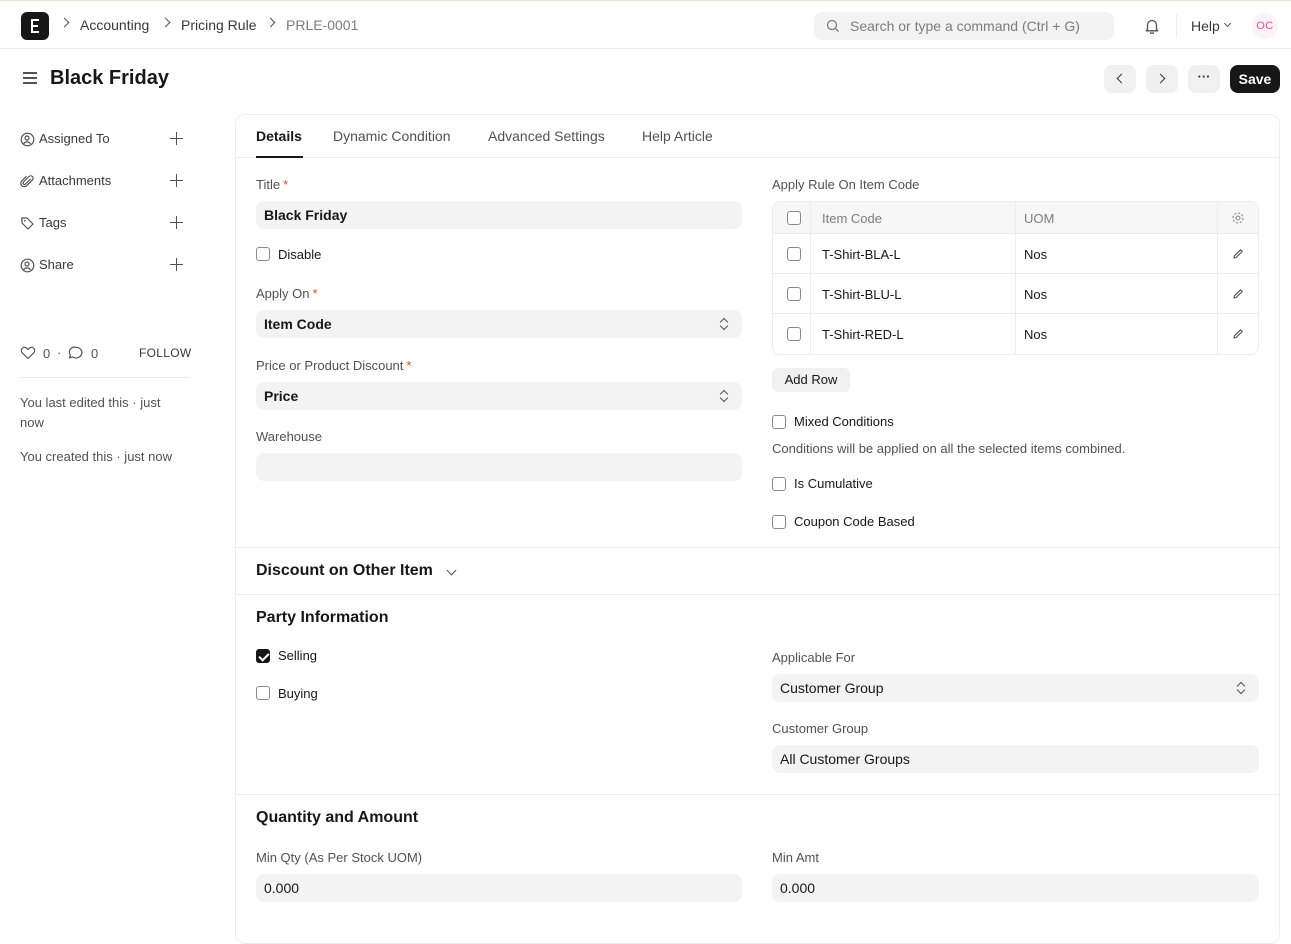 This screenshot has height=944, width=1291. Describe the element at coordinates (322, 617) in the screenshot. I see `section-party-information: Party Information` at that location.